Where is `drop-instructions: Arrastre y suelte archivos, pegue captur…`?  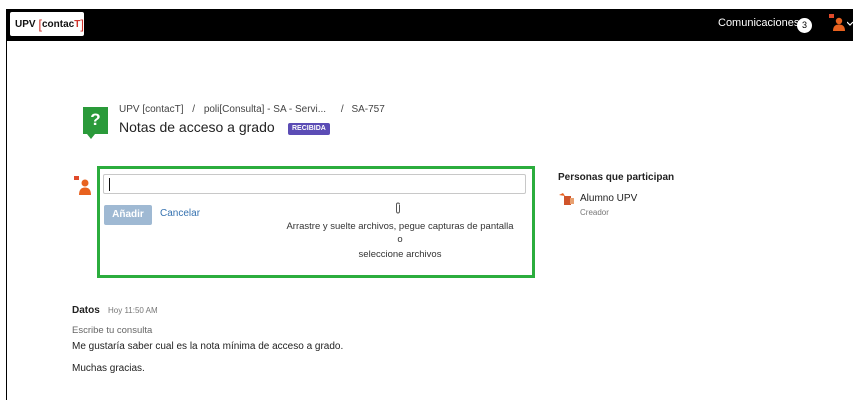 drop-instructions: Arrastre y suelte archivos, pegue captur… is located at coordinates (400, 226).